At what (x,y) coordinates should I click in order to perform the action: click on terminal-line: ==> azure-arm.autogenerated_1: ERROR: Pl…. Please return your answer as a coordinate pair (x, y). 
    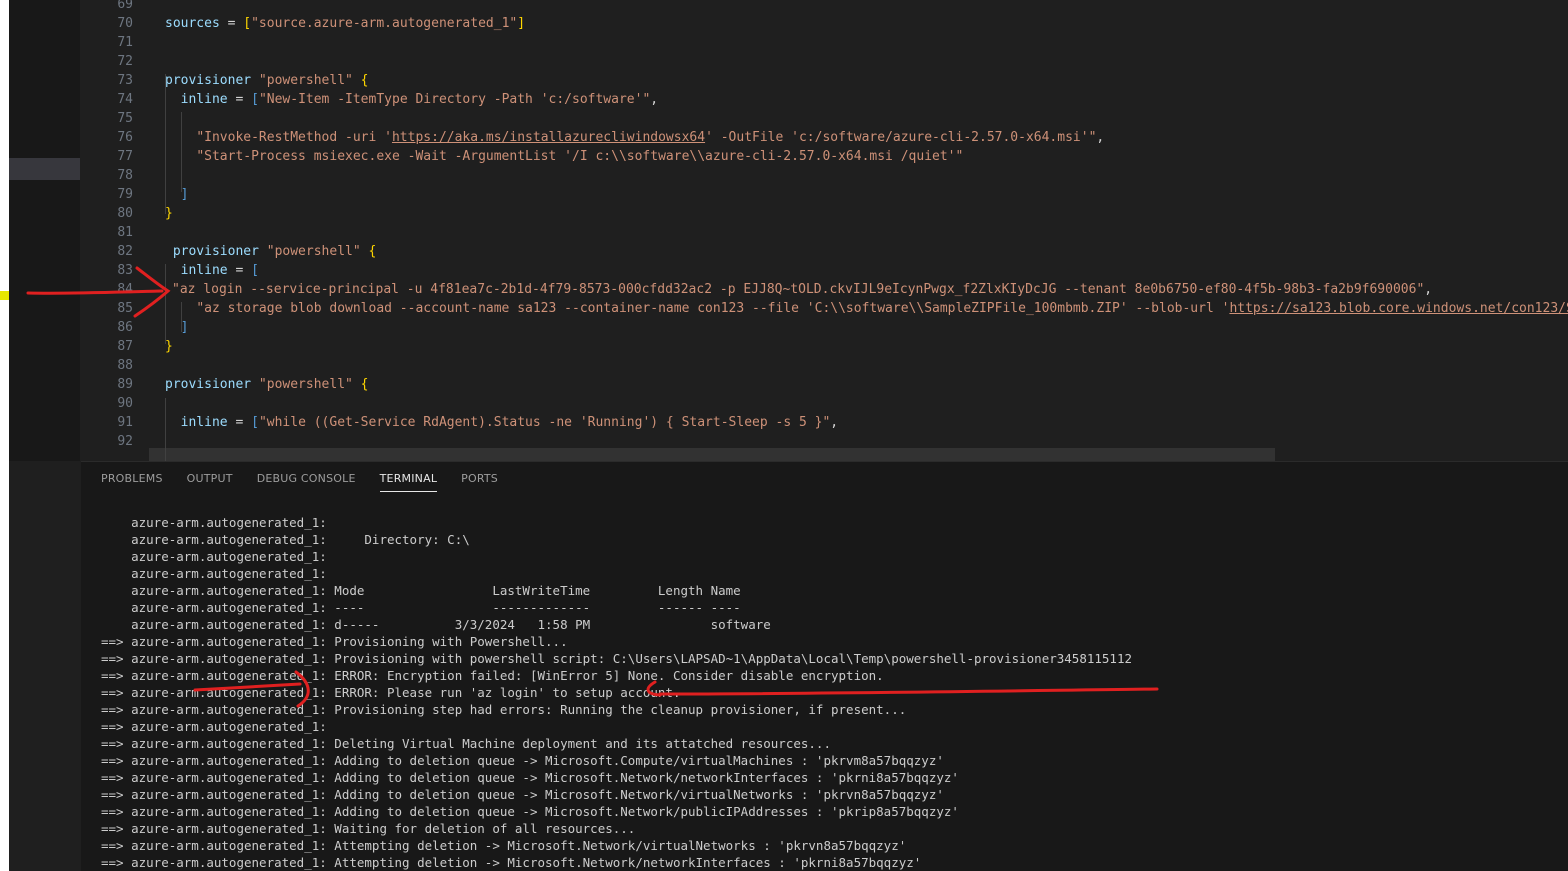
    Looking at the image, I should click on (391, 692).